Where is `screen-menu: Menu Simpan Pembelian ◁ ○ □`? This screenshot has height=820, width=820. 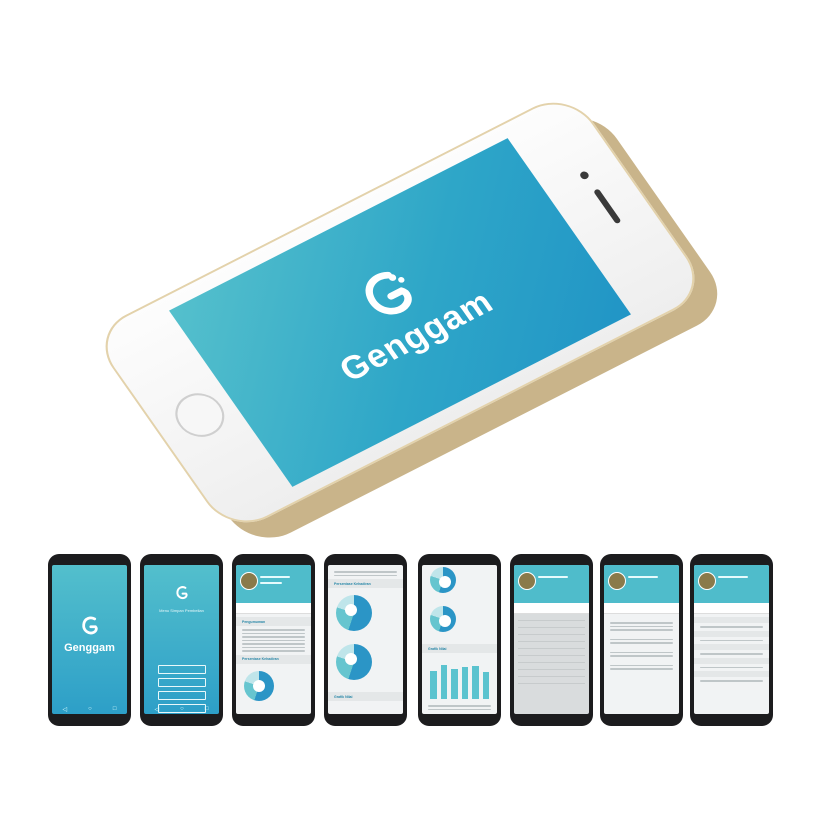
screen-menu: Menu Simpan Pembelian ◁ ○ □ is located at coordinates (181, 640).